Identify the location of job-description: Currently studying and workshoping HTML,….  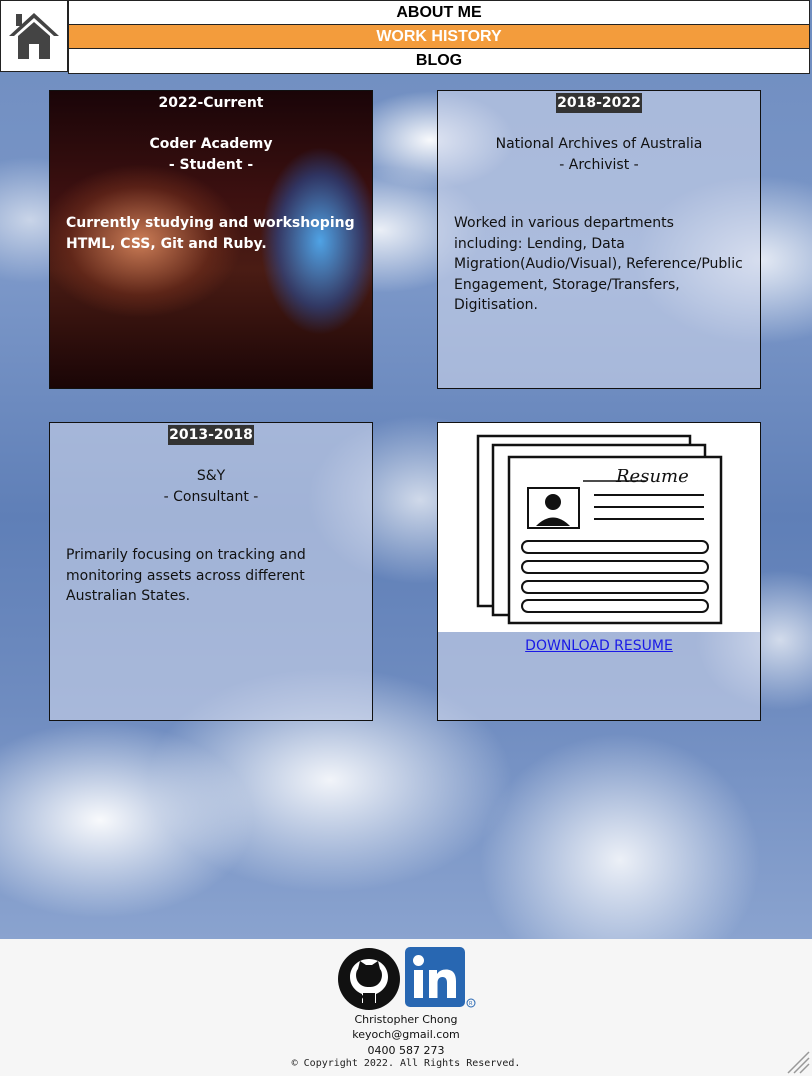
(210, 233).